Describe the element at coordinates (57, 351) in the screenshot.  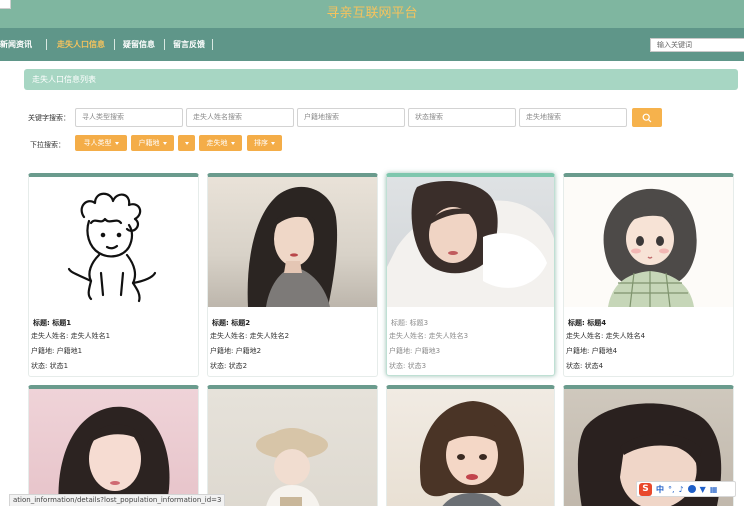
I see `card-household-origin: 户籍地: 户籍地1` at that location.